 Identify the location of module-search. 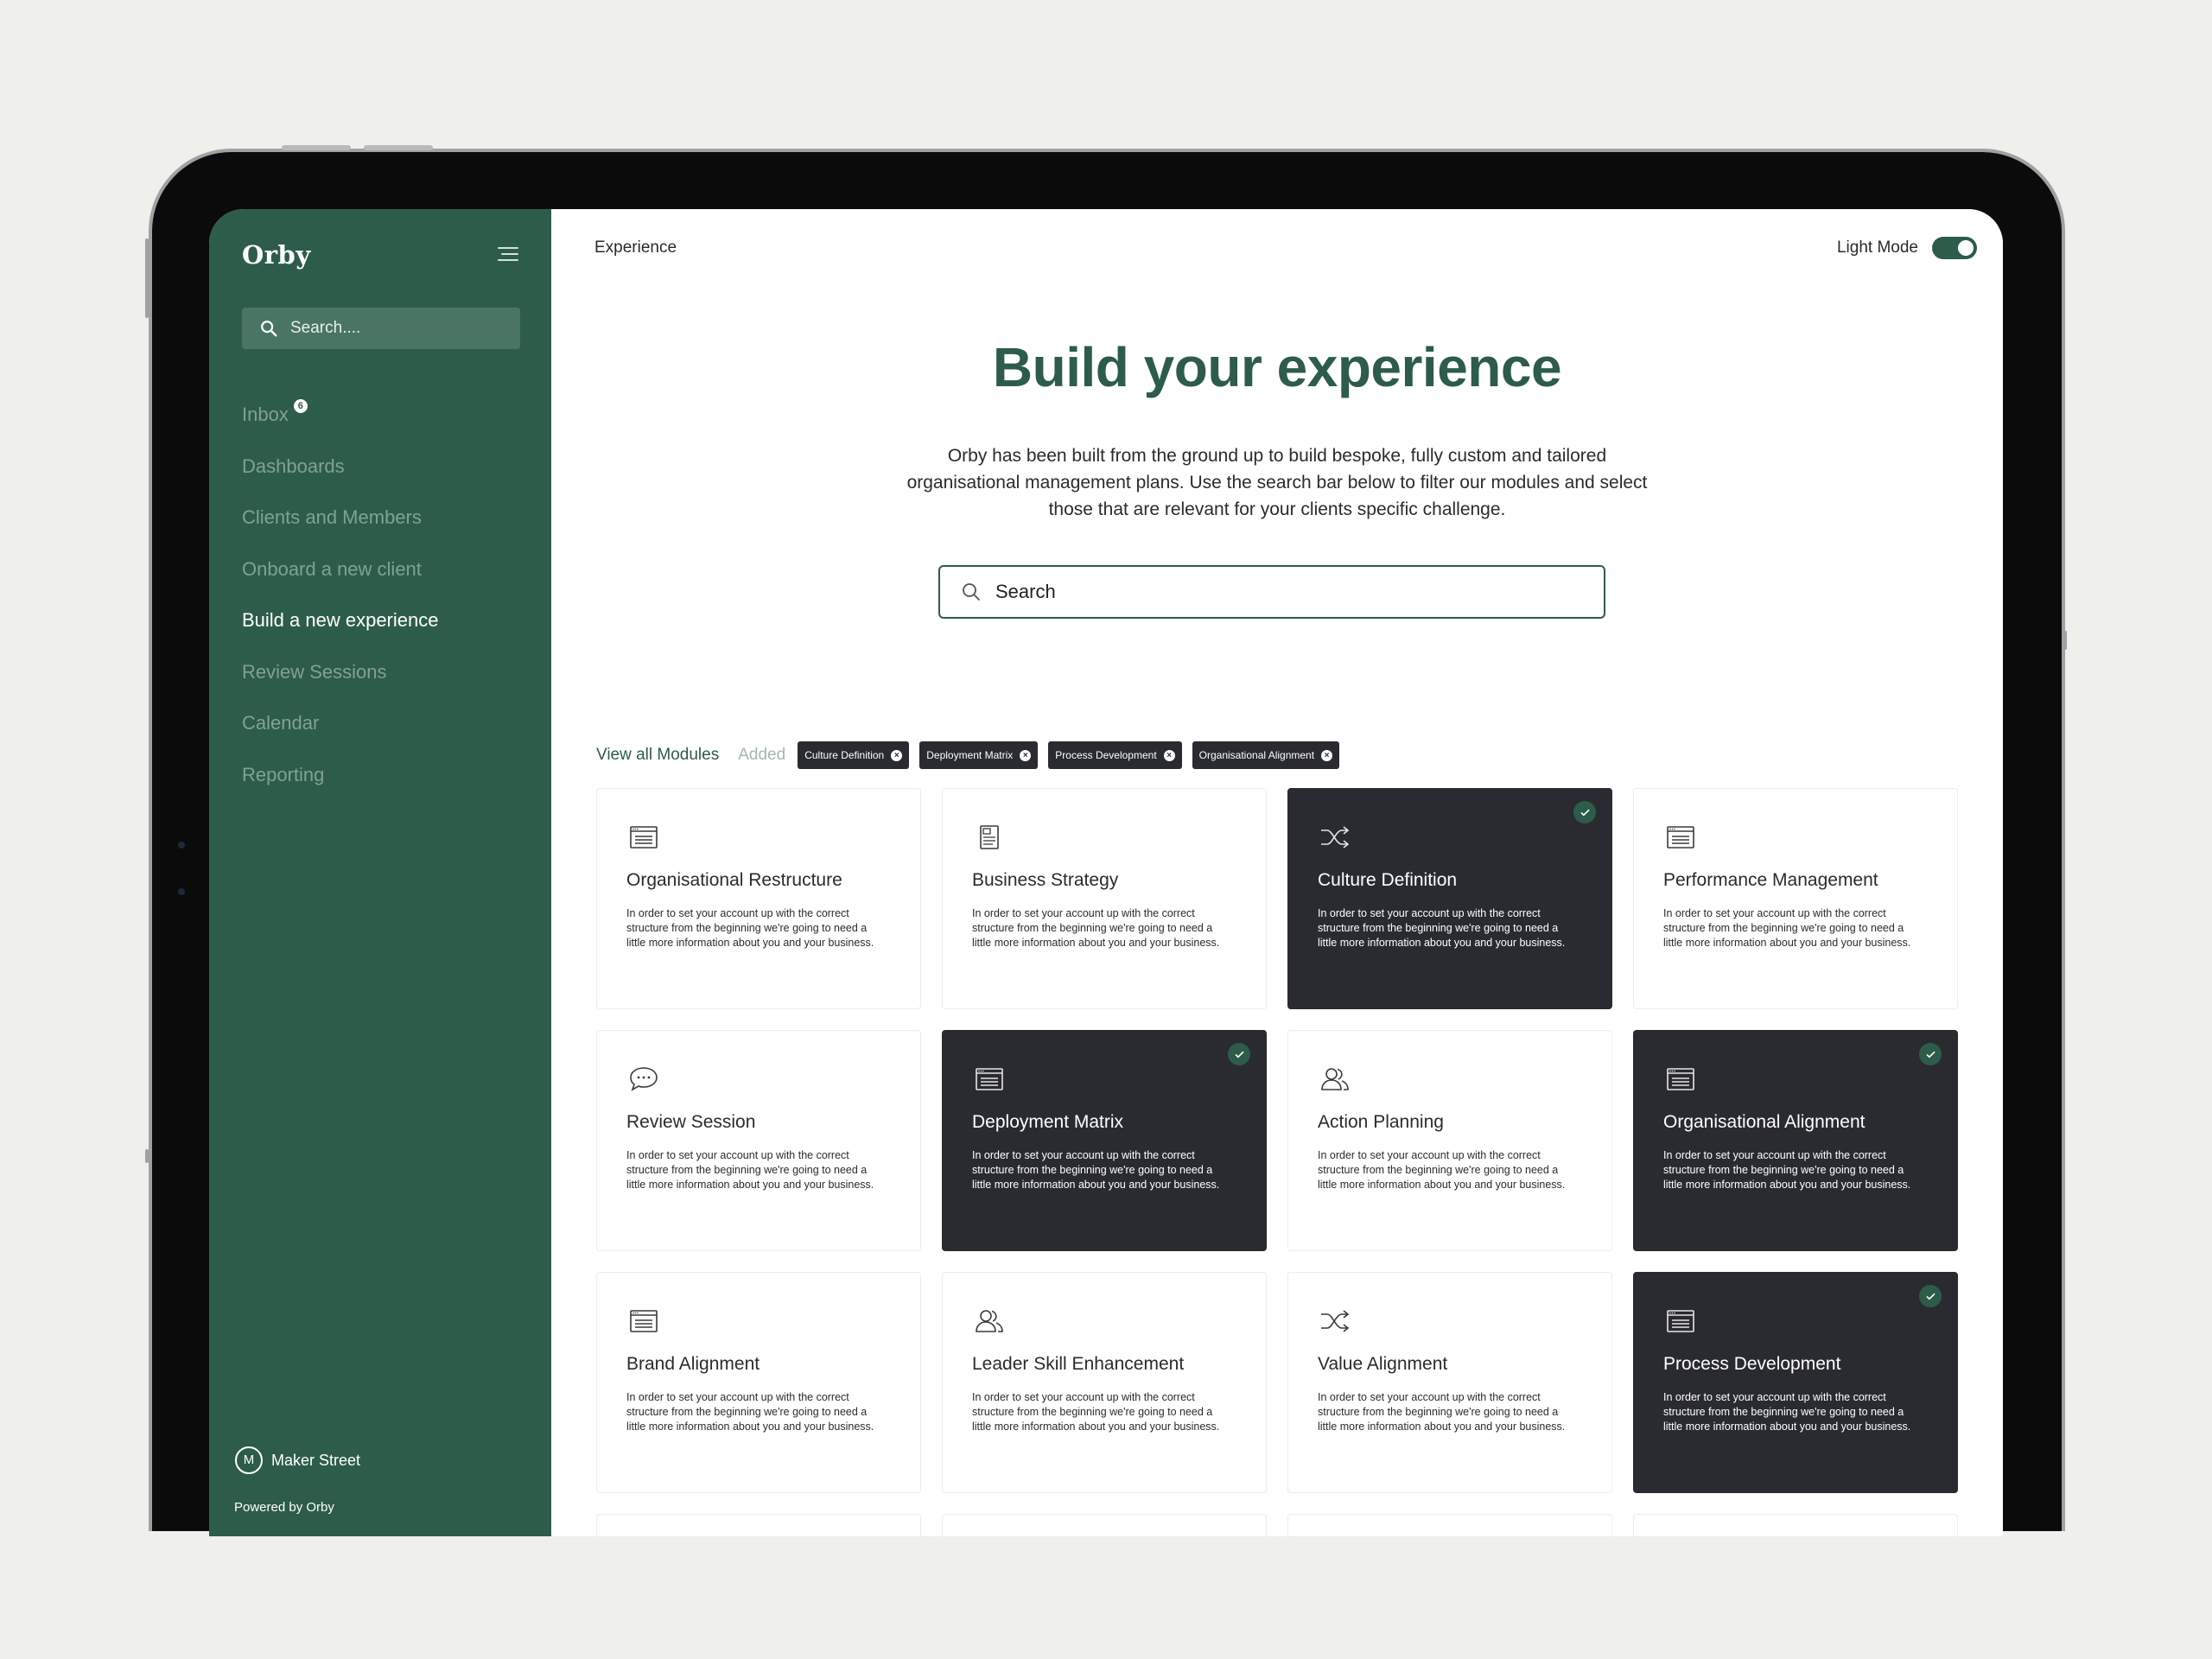
(1271, 592).